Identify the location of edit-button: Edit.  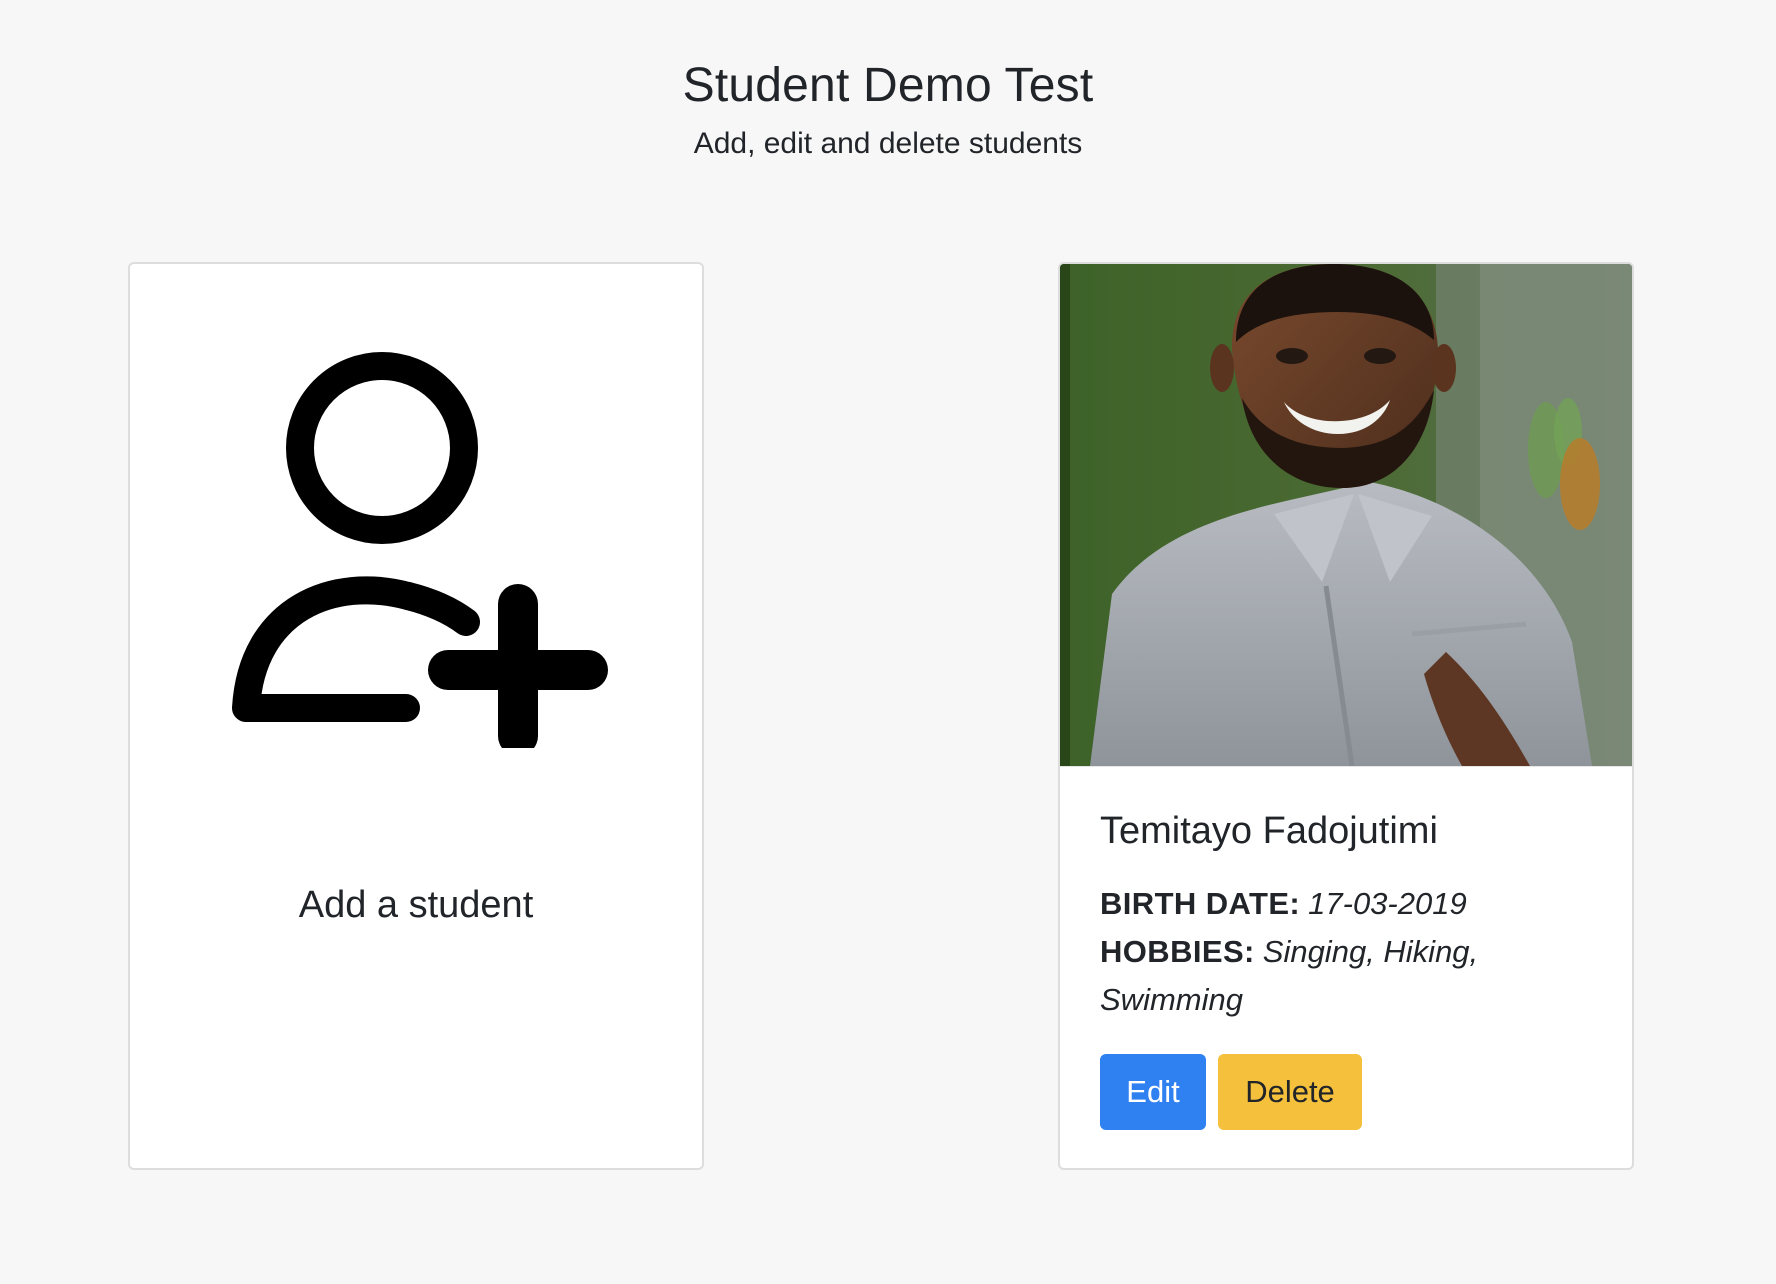
(1153, 1092).